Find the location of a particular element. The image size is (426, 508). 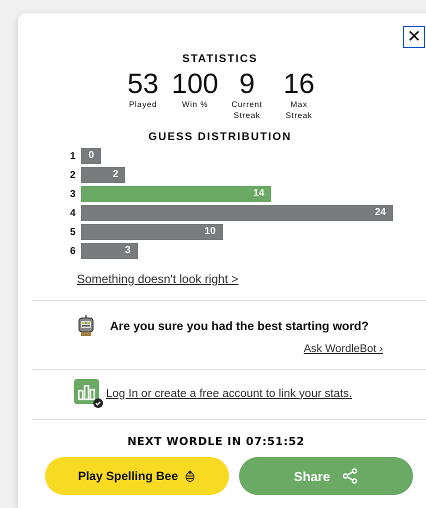

section-title: GUESS DISTRIBUTION is located at coordinates (220, 137).